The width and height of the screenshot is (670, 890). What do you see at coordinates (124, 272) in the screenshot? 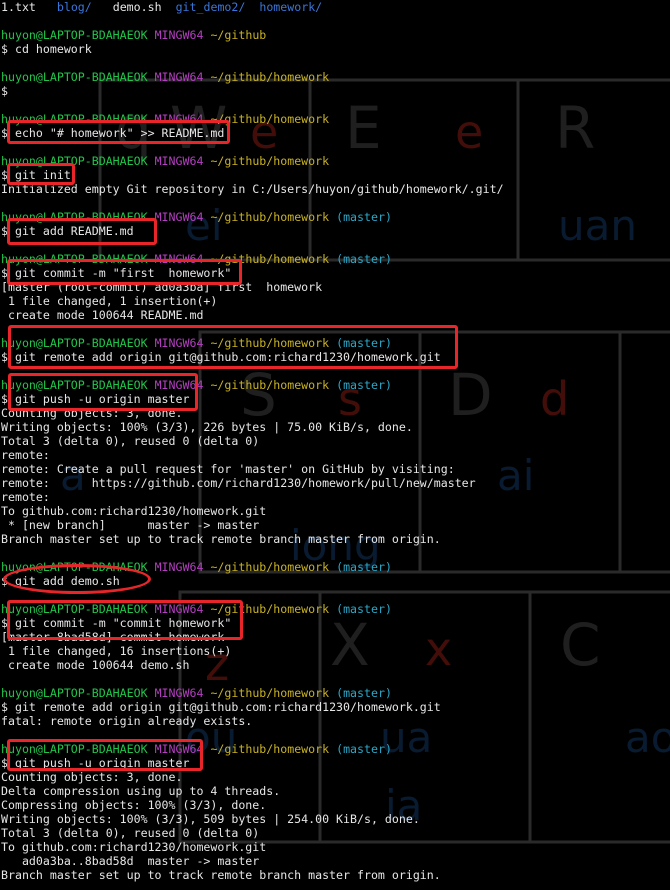
I see `highlight-git-commit-first` at bounding box center [124, 272].